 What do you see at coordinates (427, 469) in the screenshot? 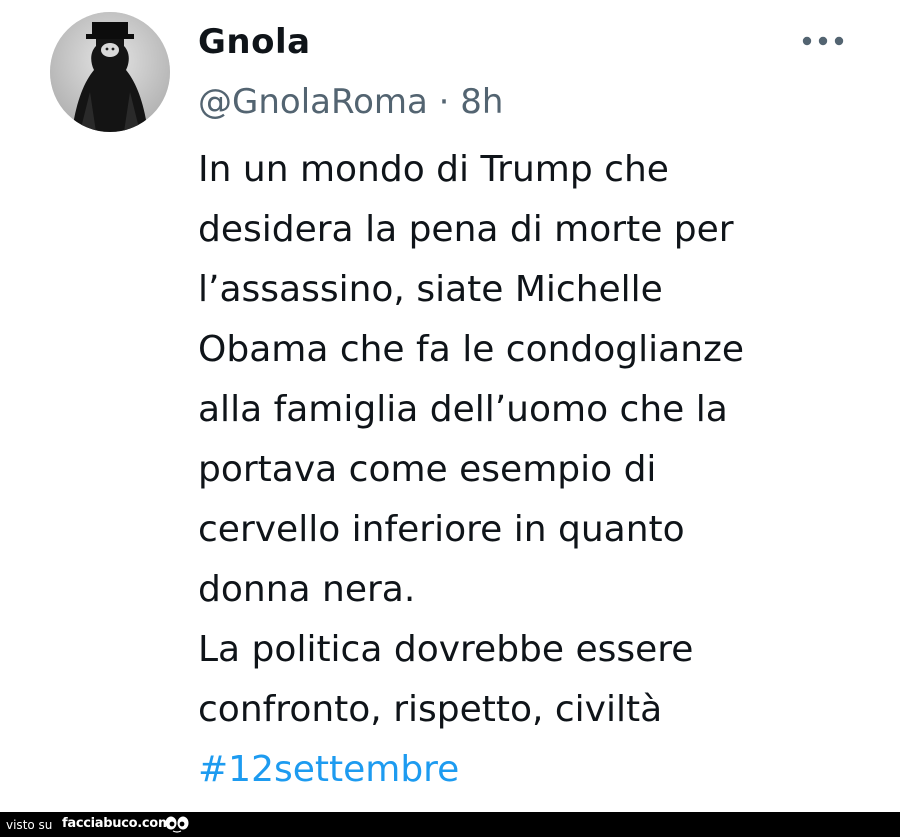
I see `tweet-text-line: portava come esempio di` at bounding box center [427, 469].